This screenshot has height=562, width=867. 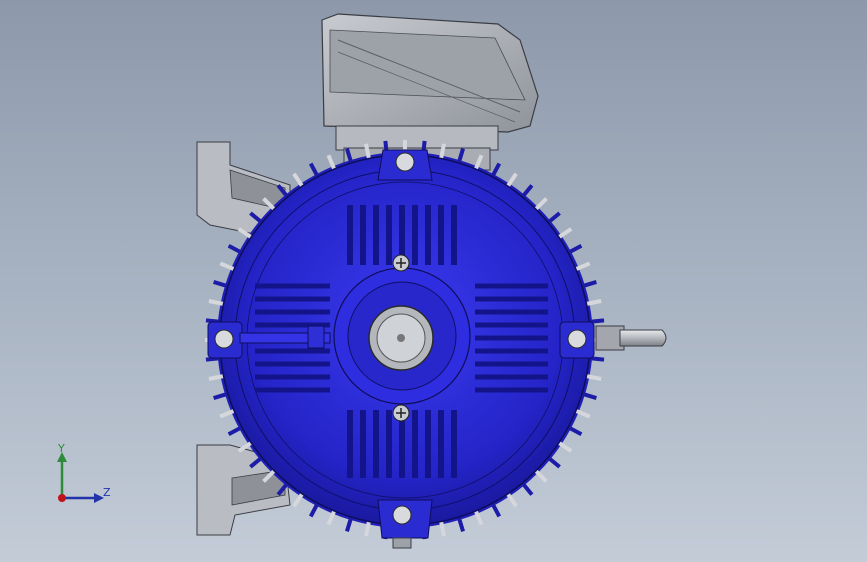 I want to click on end-shield-hub, so click(x=402, y=336).